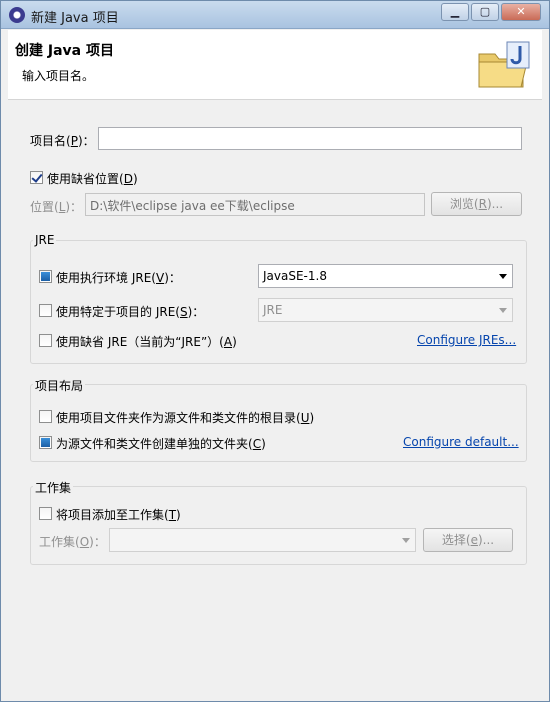 The width and height of the screenshot is (550, 702). Describe the element at coordinates (275, 15) in the screenshot. I see `title-bar: 新建 Java 项目 ▁ ▢ ✕` at that location.